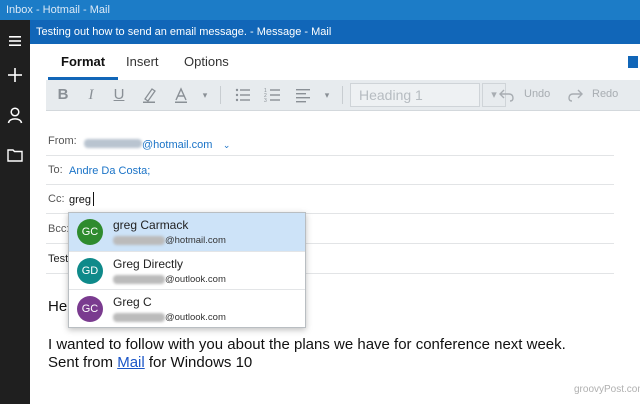  What do you see at coordinates (148, 264) in the screenshot?
I see `suggestion-name: Greg Directly` at bounding box center [148, 264].